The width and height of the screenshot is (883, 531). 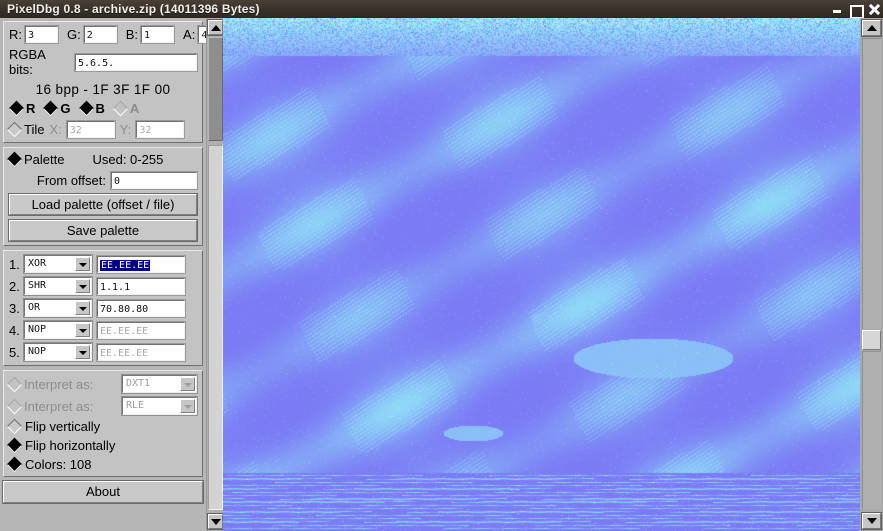 I want to click on from-offset-label: From offset:, so click(x=71, y=180).